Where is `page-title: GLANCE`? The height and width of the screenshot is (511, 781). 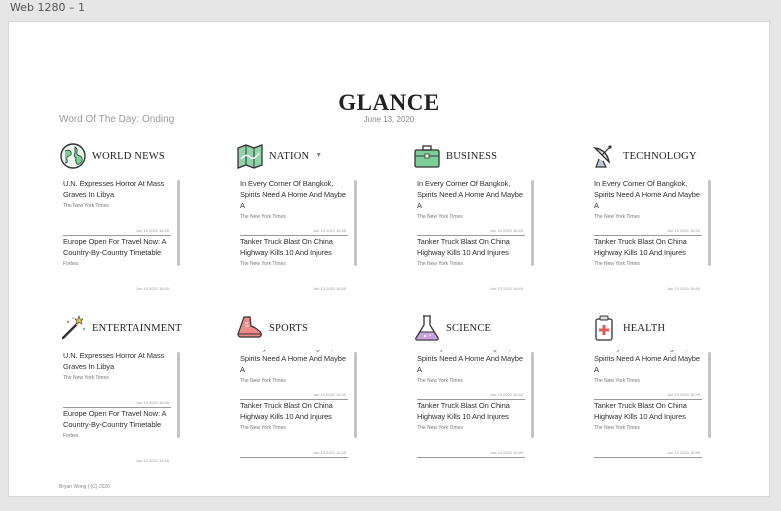 page-title: GLANCE is located at coordinates (389, 102).